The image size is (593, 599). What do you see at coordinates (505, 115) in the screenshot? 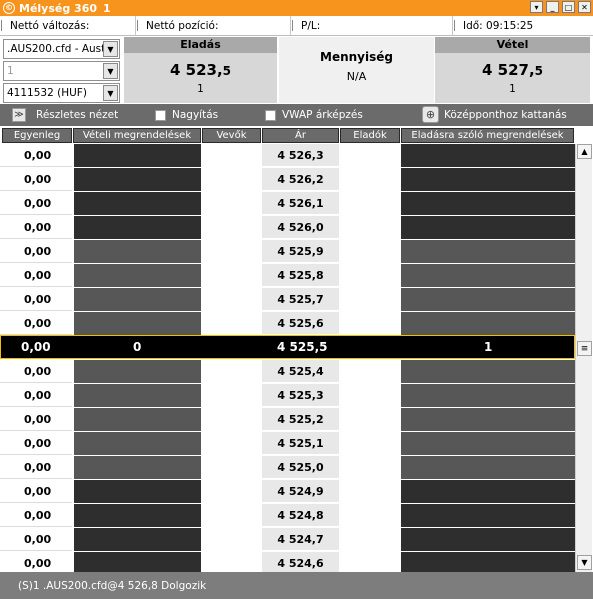
I see `center-snap-label: Középponthoz kattanás` at bounding box center [505, 115].